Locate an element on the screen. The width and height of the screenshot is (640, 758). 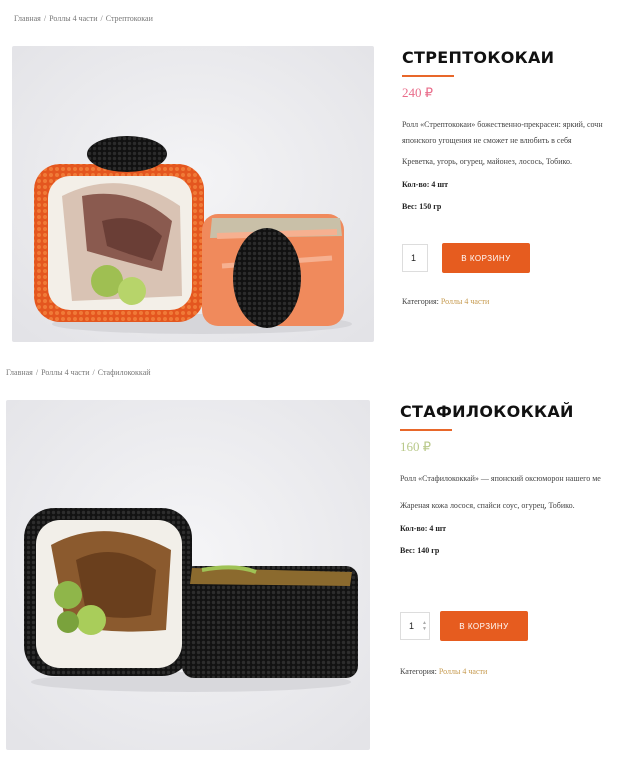
product-title: СТРЕПТОКОКАИ is located at coordinates (478, 57).